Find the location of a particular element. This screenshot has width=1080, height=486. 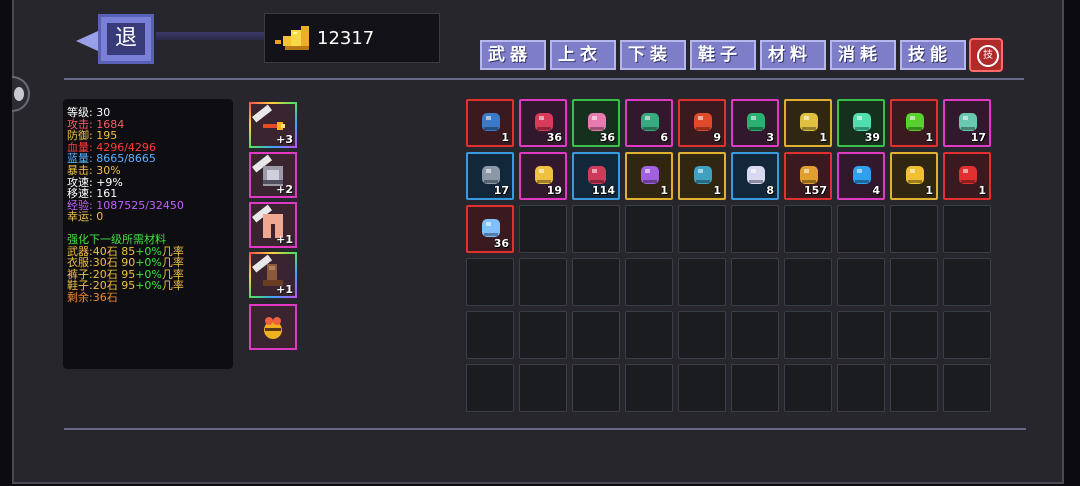

circle-icon is located at coordinates (19, 94).